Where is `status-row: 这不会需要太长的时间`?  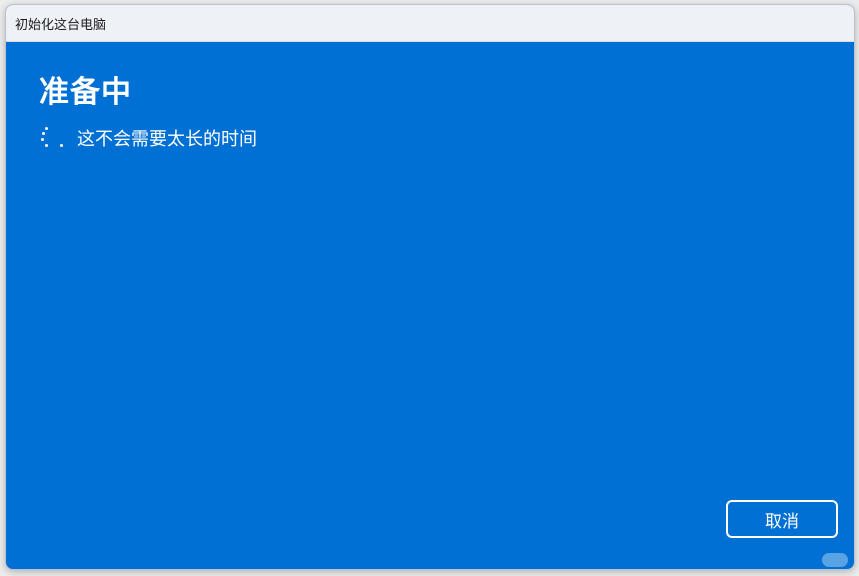 status-row: 这不会需要太长的时间 is located at coordinates (148, 138).